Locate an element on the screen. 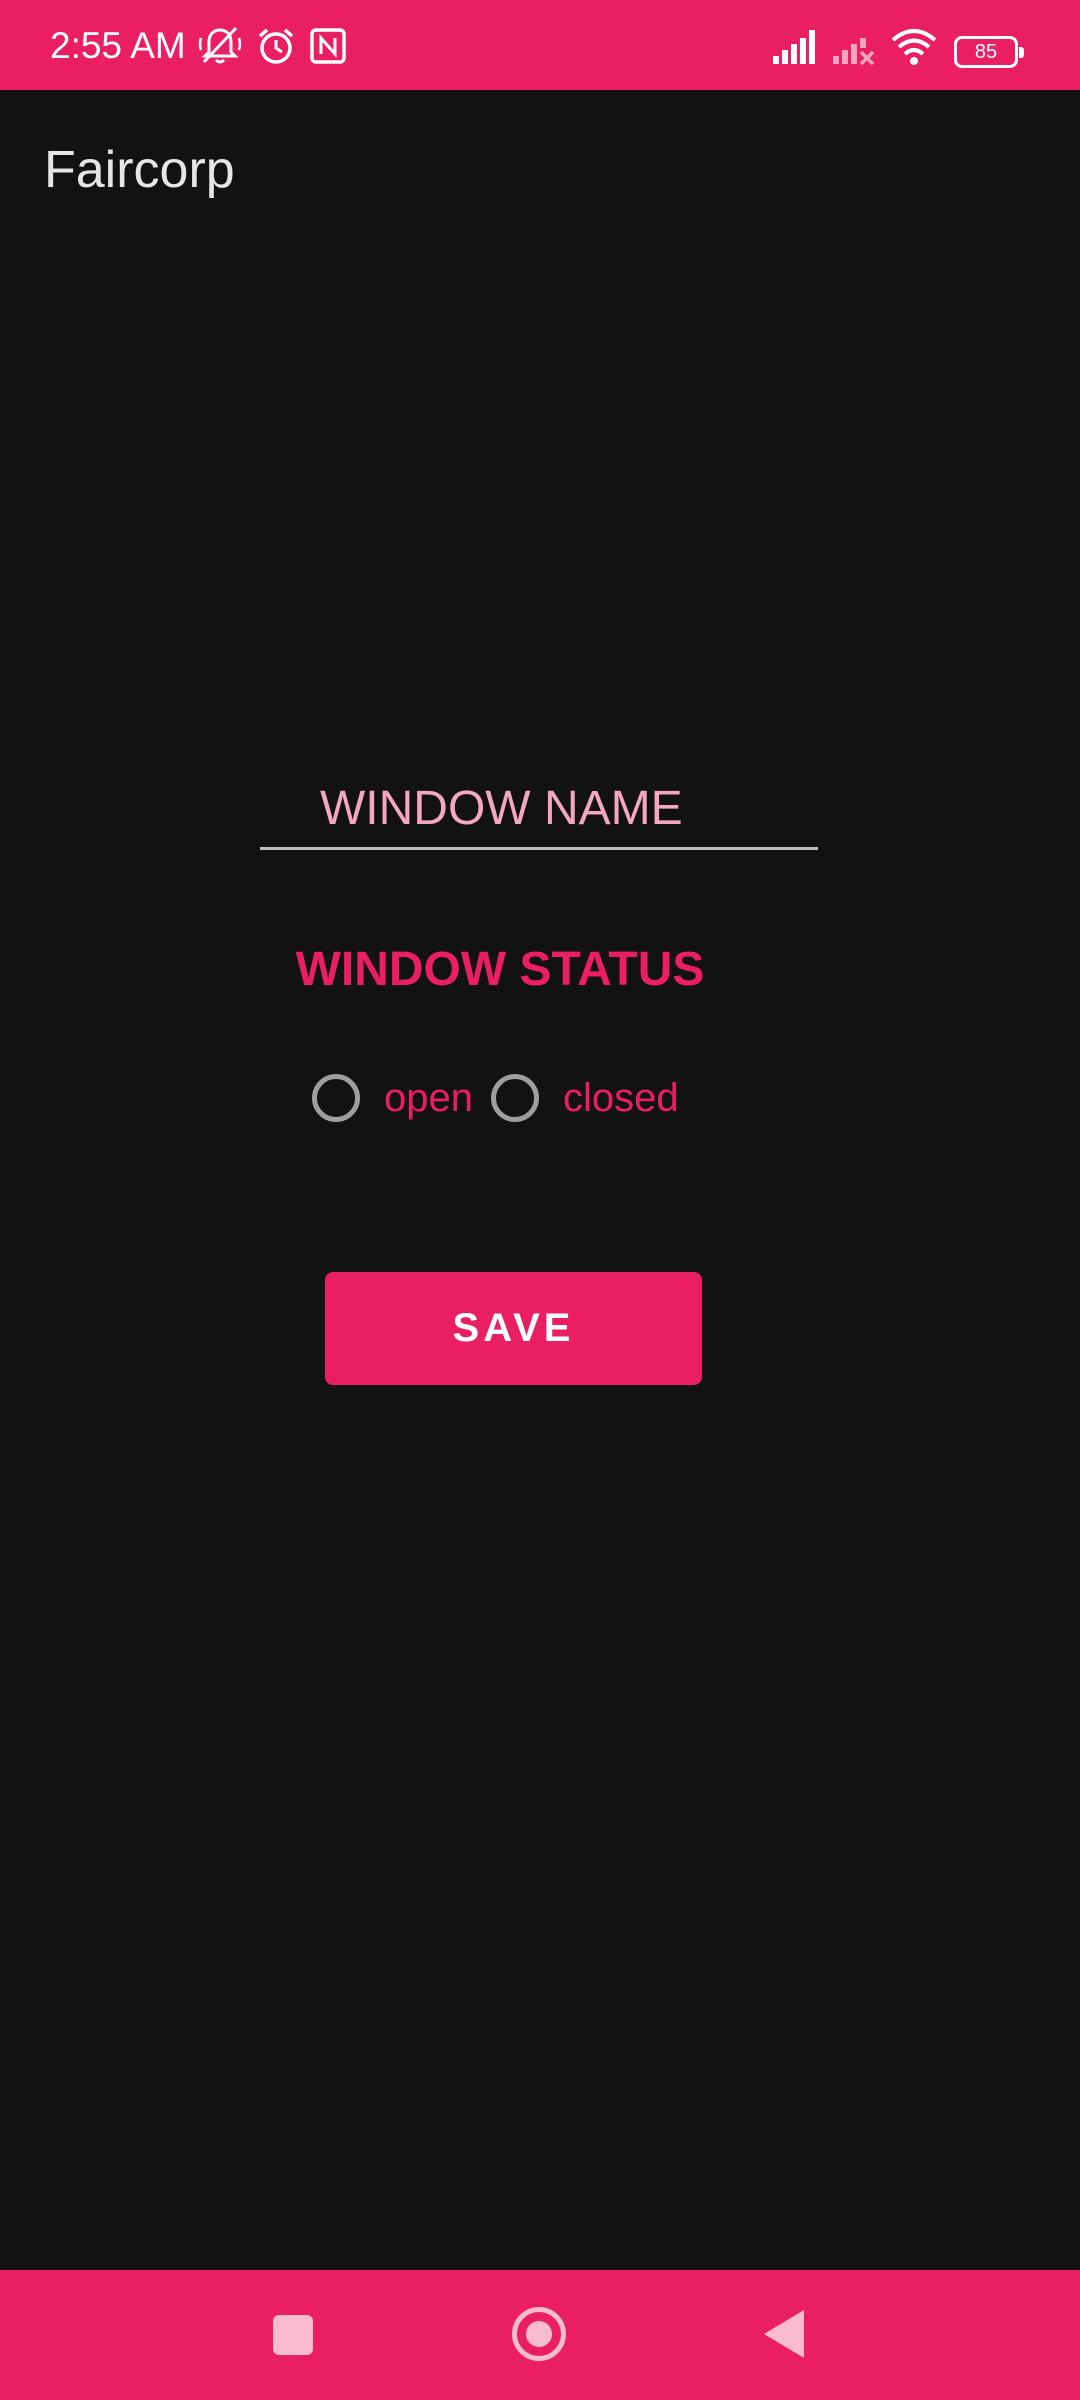 Image resolution: width=1080 pixels, height=2400 pixels. save-button: SAVE is located at coordinates (513, 1328).